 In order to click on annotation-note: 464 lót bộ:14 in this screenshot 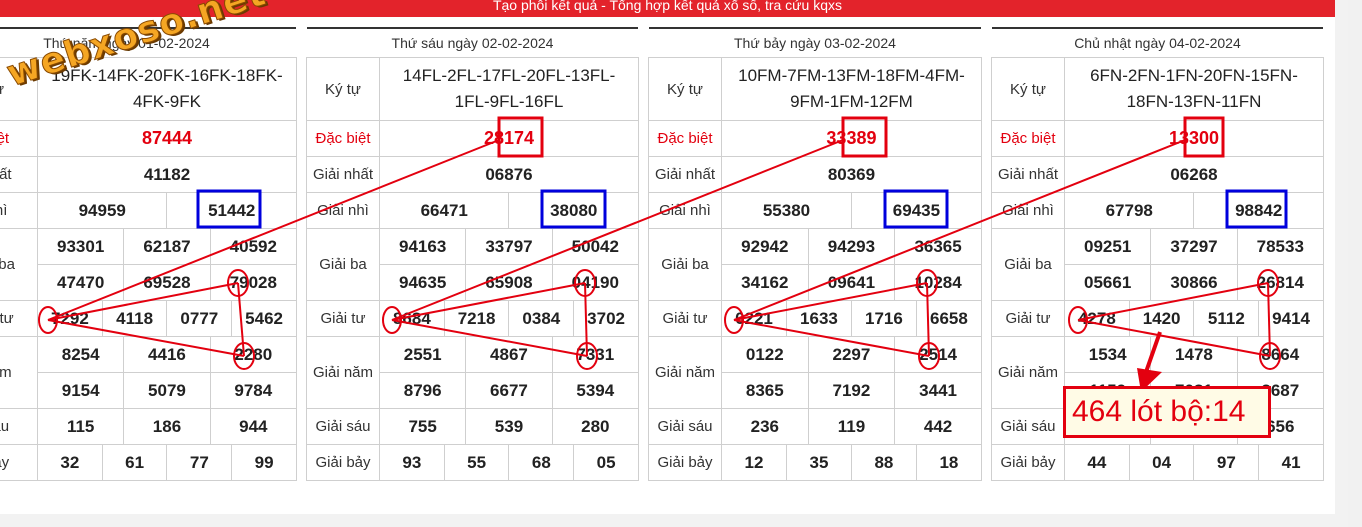, I will do `click(1167, 412)`.